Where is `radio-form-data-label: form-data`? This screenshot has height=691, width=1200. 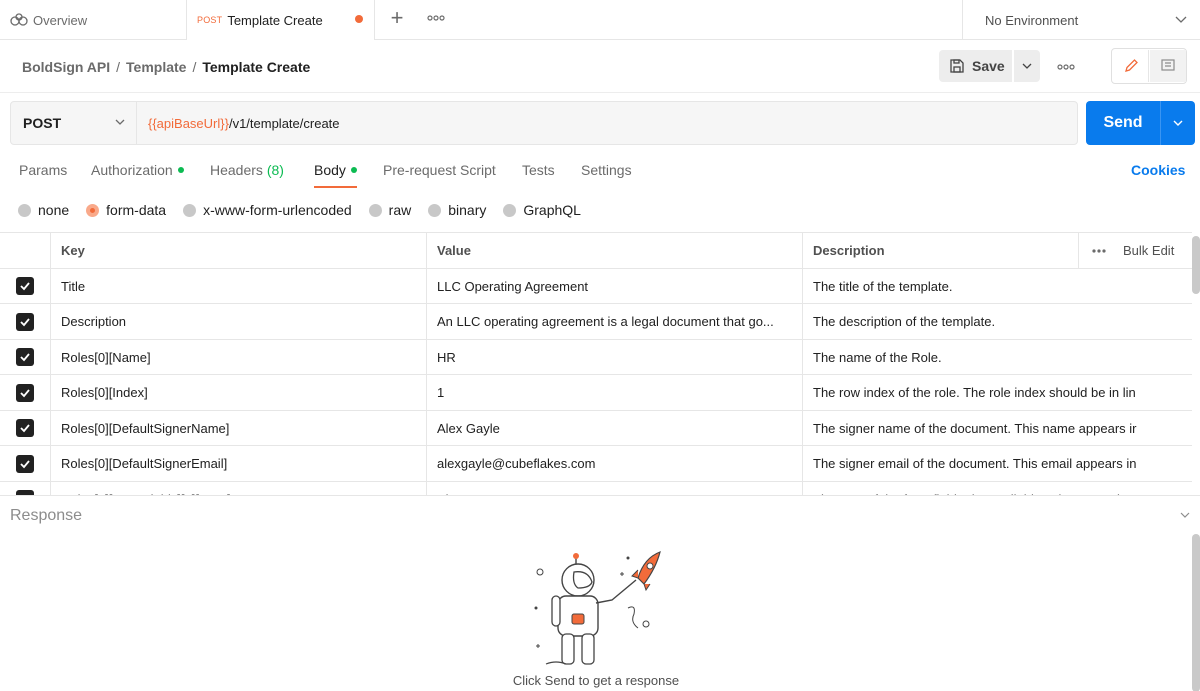
radio-form-data-label: form-data is located at coordinates (136, 210).